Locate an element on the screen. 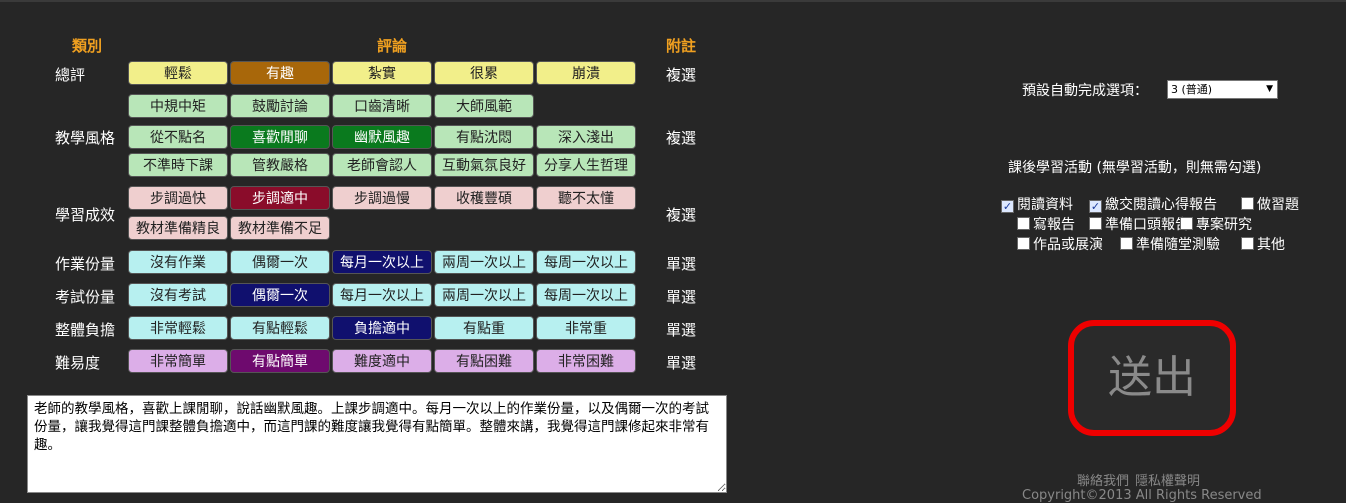 This screenshot has height=503, width=1346. footer-links: 聯絡我們 隱私權聲明 is located at coordinates (1141, 479).